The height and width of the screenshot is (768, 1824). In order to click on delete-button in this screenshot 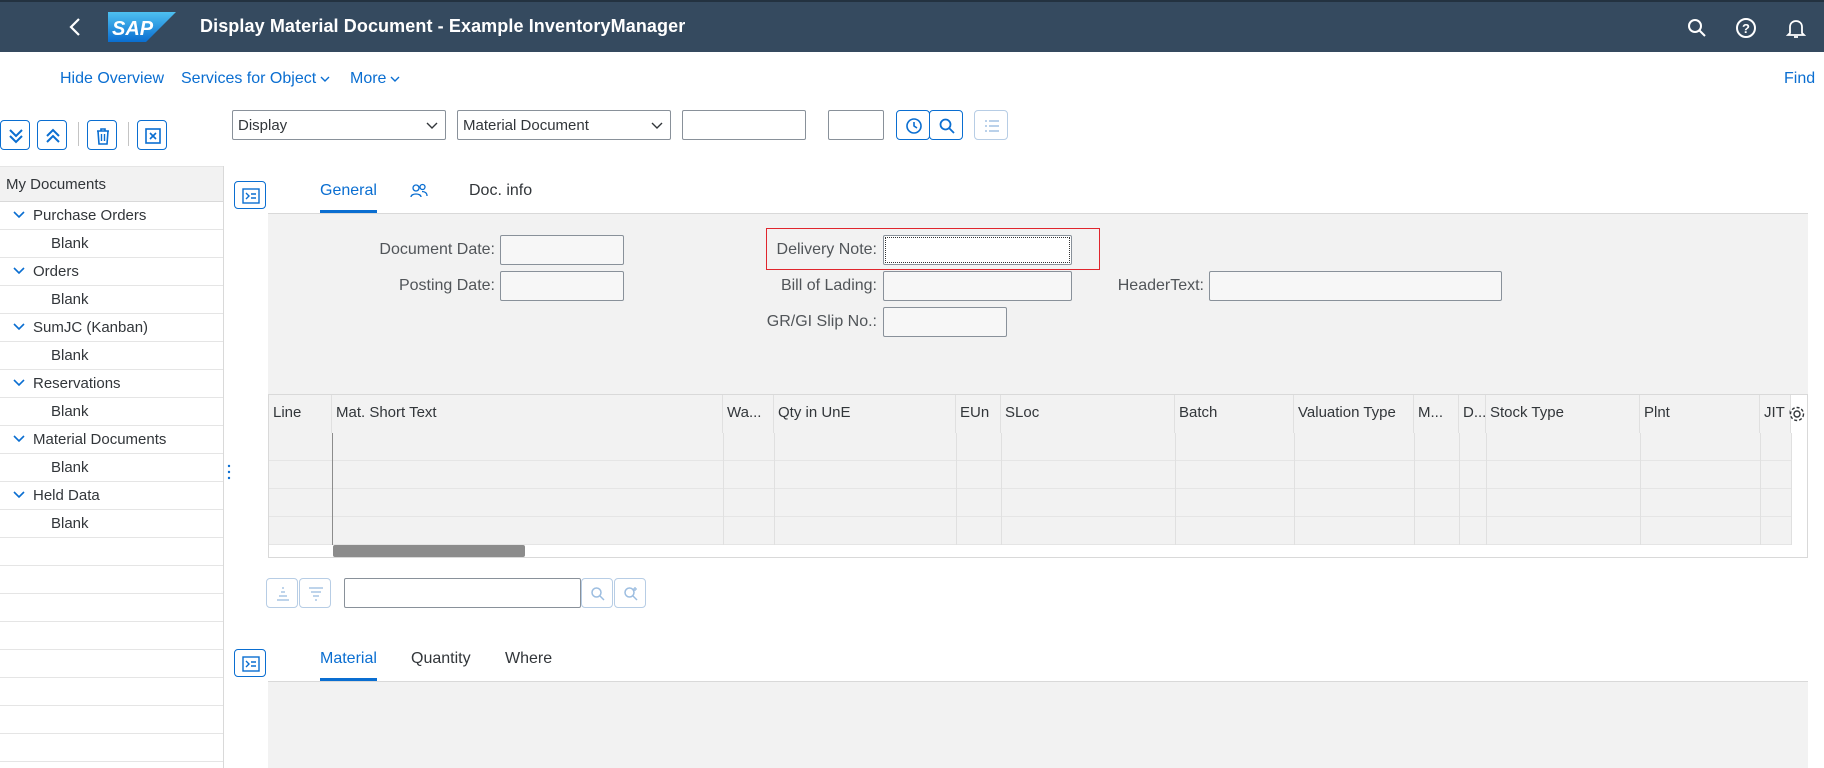, I will do `click(102, 135)`.